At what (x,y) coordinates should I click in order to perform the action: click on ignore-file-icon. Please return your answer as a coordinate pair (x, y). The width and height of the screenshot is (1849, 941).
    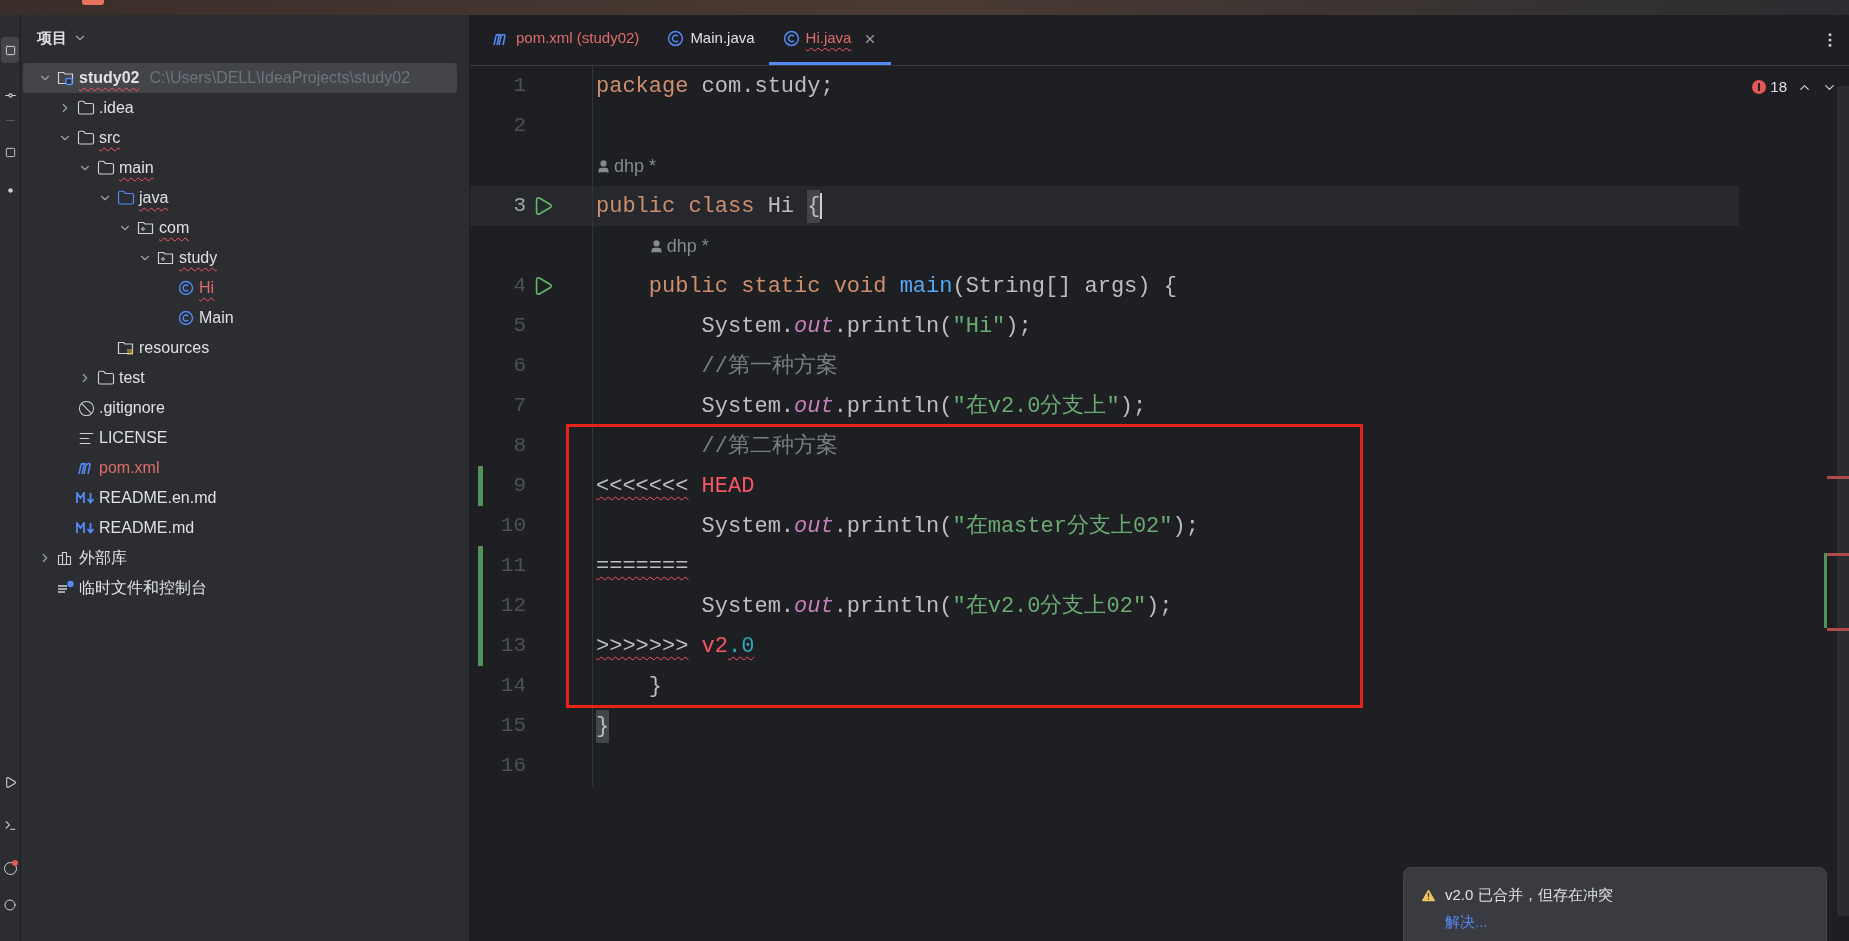
    Looking at the image, I should click on (86, 408).